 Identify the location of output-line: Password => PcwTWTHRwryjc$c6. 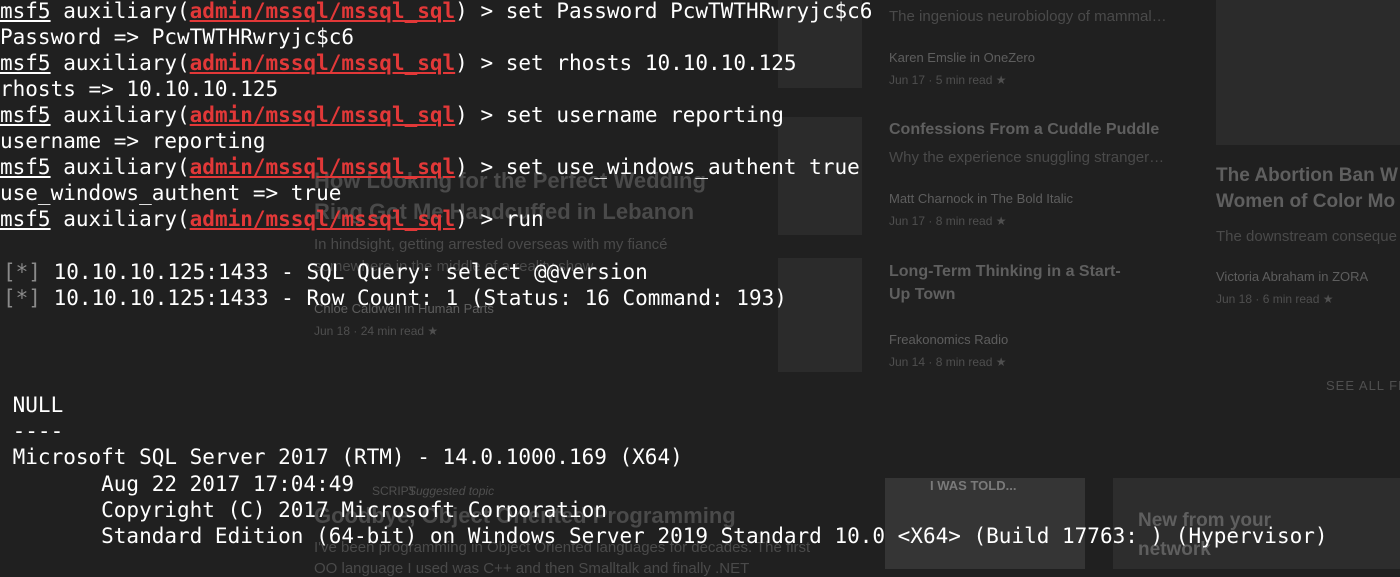
(177, 37).